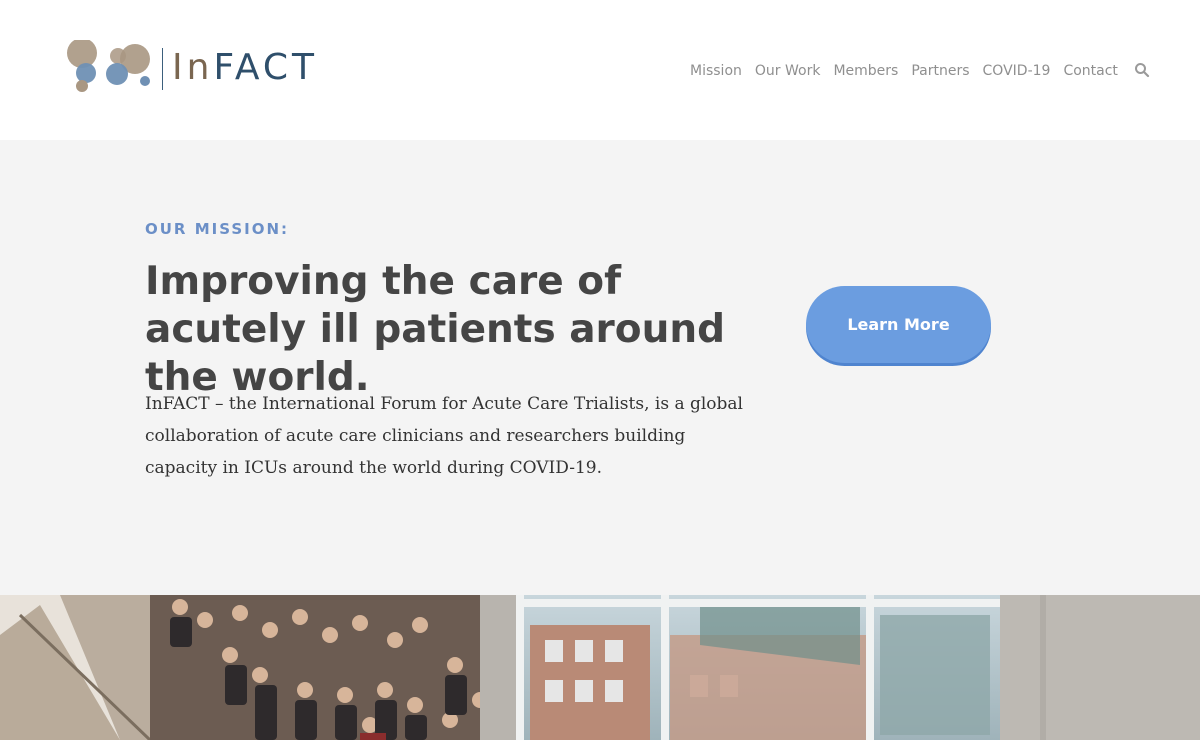 This screenshot has width=1200, height=740. I want to click on nav-mission: Mission, so click(716, 71).